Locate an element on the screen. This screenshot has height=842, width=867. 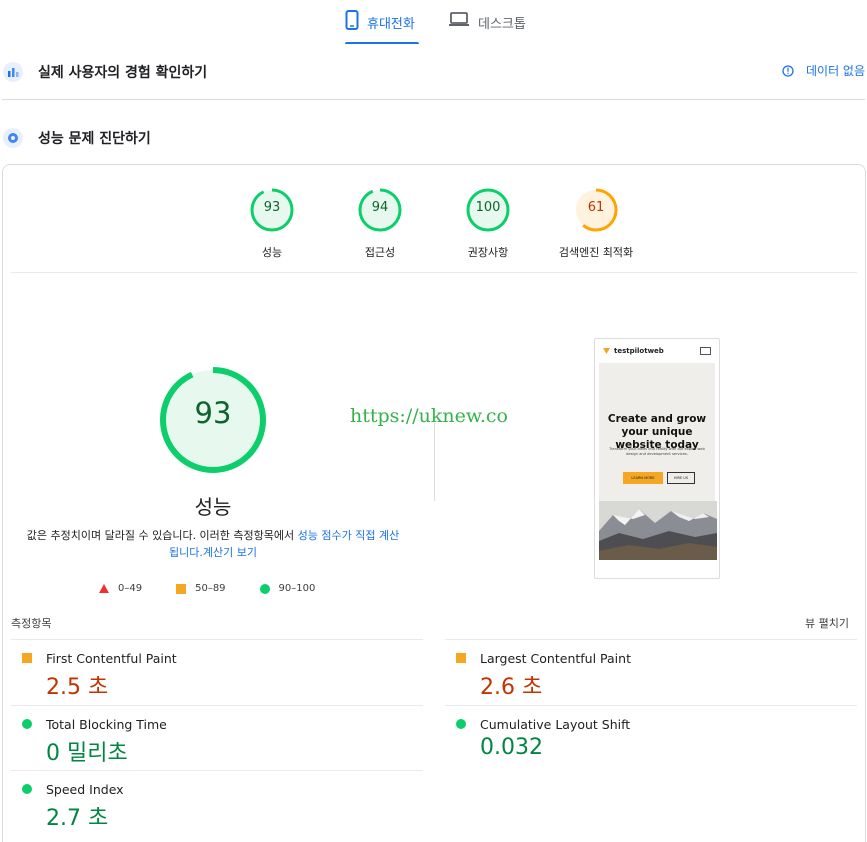
category-score: 100 is located at coordinates (488, 207).